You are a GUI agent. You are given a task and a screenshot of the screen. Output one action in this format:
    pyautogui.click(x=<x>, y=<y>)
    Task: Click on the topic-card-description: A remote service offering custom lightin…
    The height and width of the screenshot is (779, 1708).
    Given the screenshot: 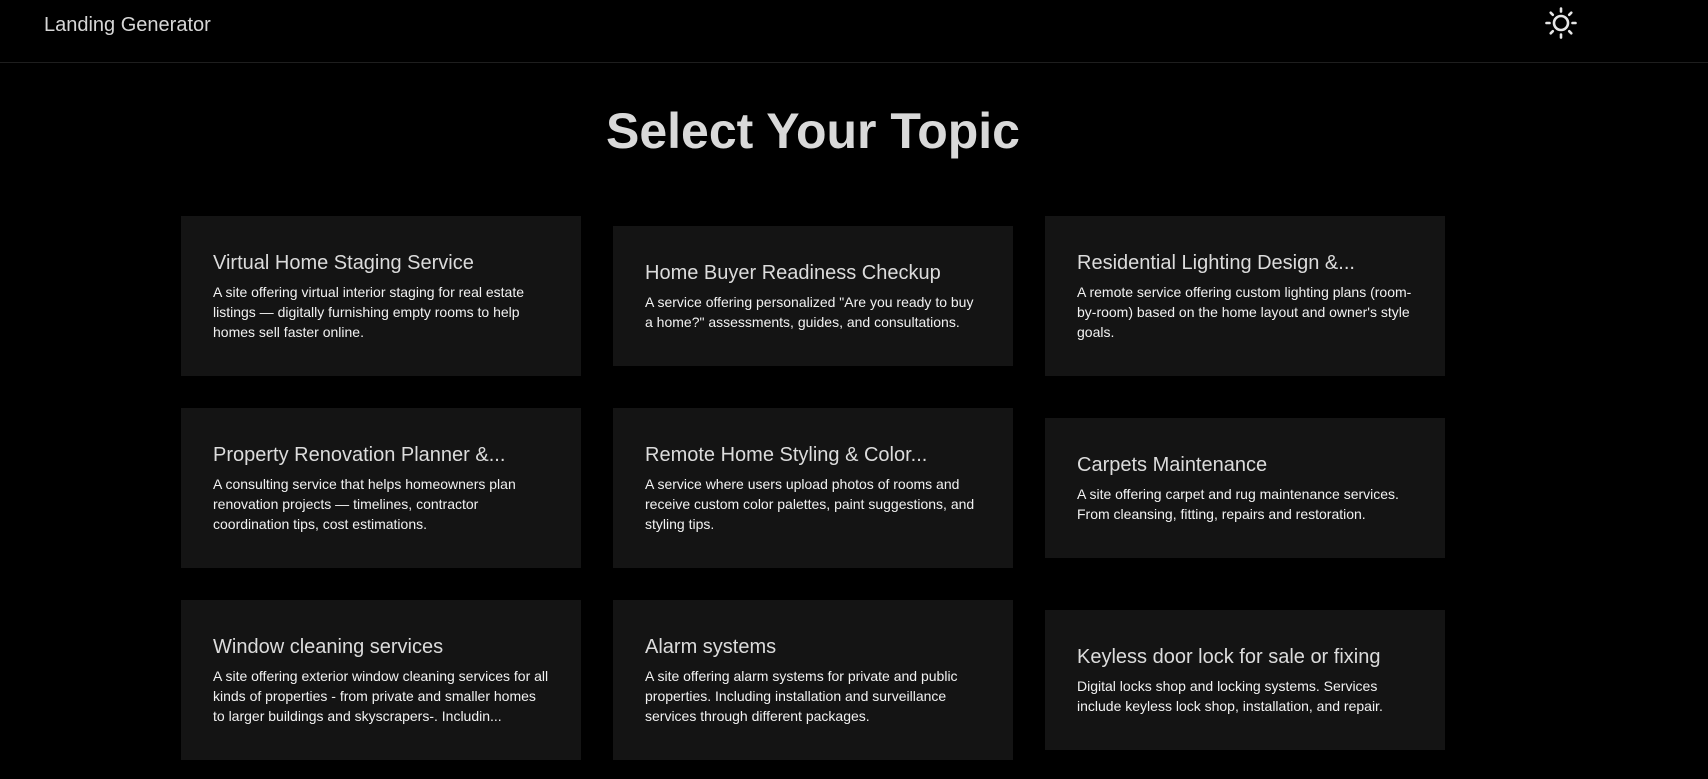 What is the action you would take?
    pyautogui.click(x=1244, y=312)
    